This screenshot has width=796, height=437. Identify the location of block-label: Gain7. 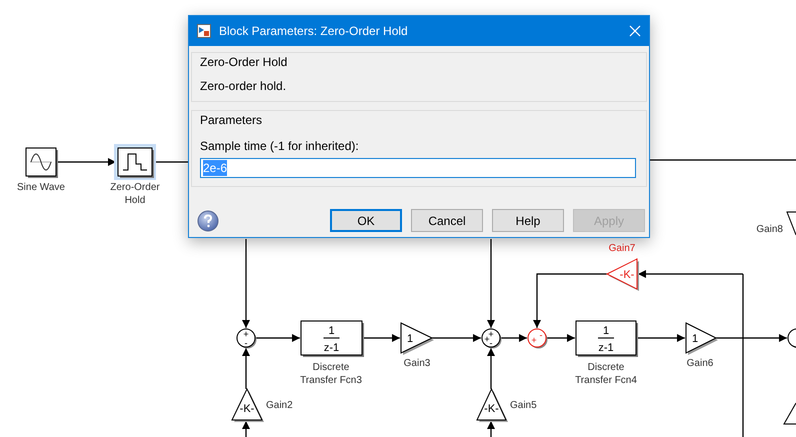
(622, 248).